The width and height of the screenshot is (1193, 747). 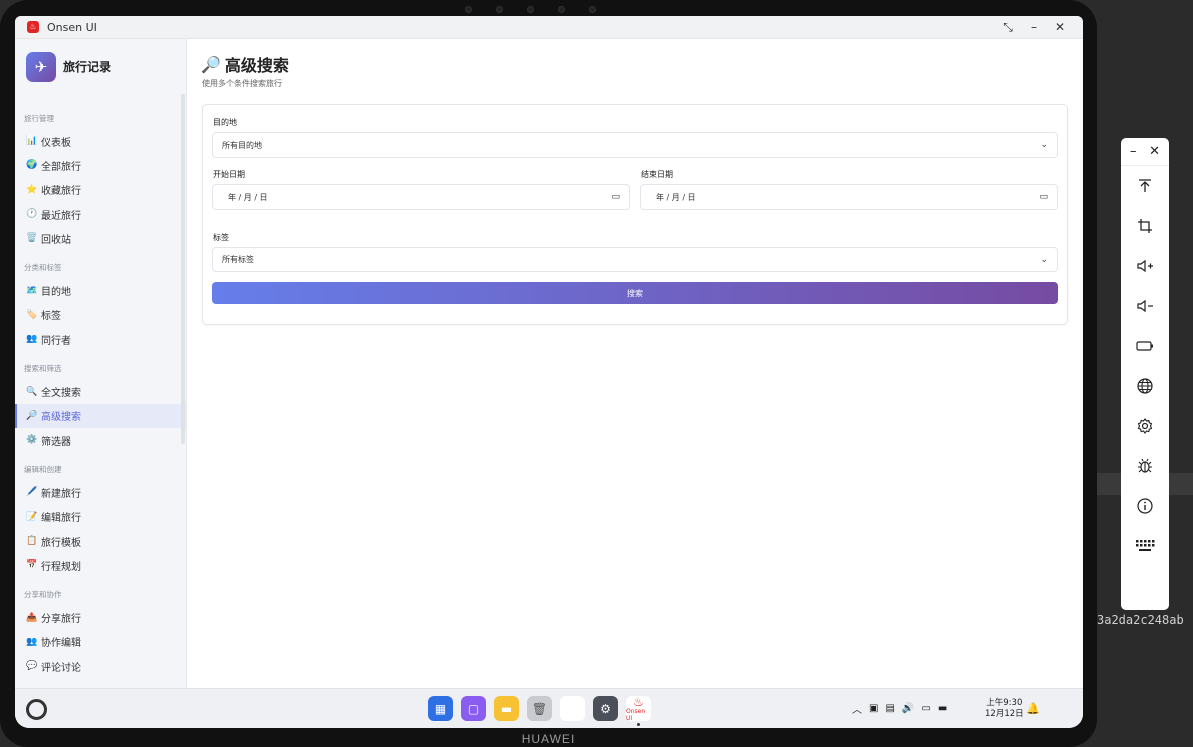 I want to click on settings-gear-icon, so click(x=1145, y=426).